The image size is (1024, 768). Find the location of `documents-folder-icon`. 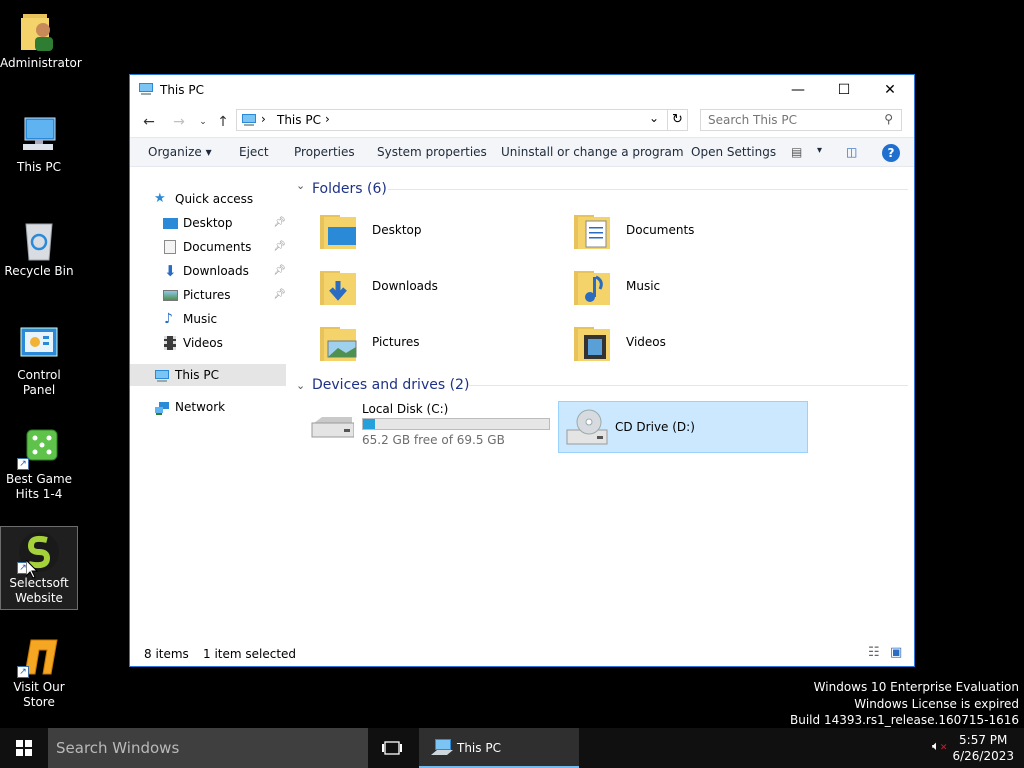

documents-folder-icon is located at coordinates (592, 231).